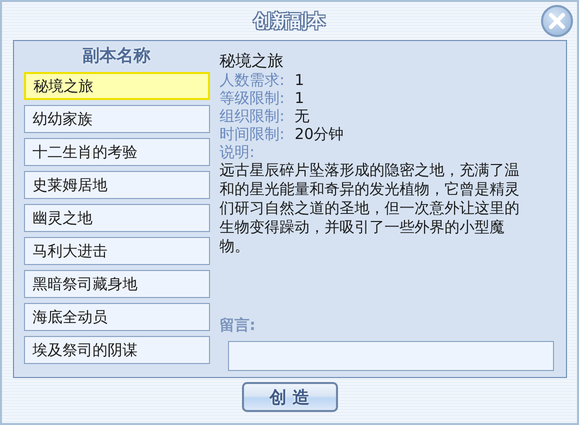 This screenshot has width=579, height=425. I want to click on dungeon-list-item: 埃及祭司的阴谋, so click(117, 350).